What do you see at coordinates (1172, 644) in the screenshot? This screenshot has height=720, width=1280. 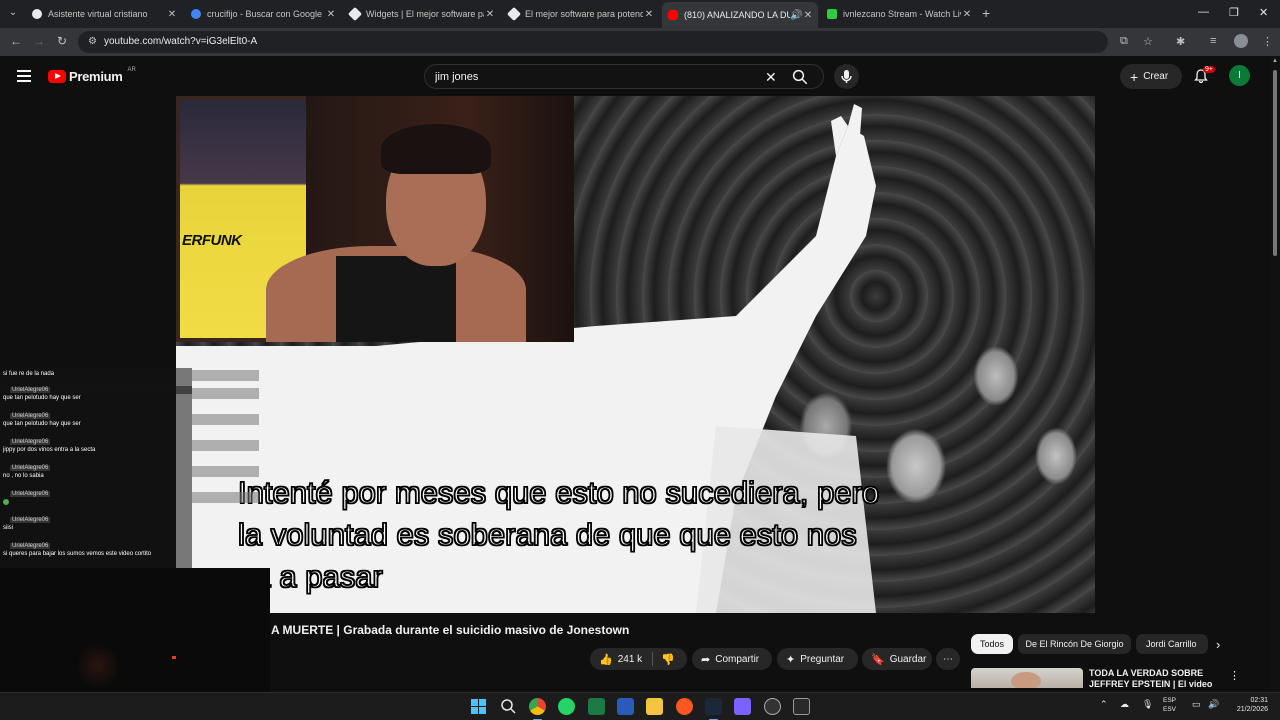 I see `chip-jordi-carrillo: Jordi Carrillo` at bounding box center [1172, 644].